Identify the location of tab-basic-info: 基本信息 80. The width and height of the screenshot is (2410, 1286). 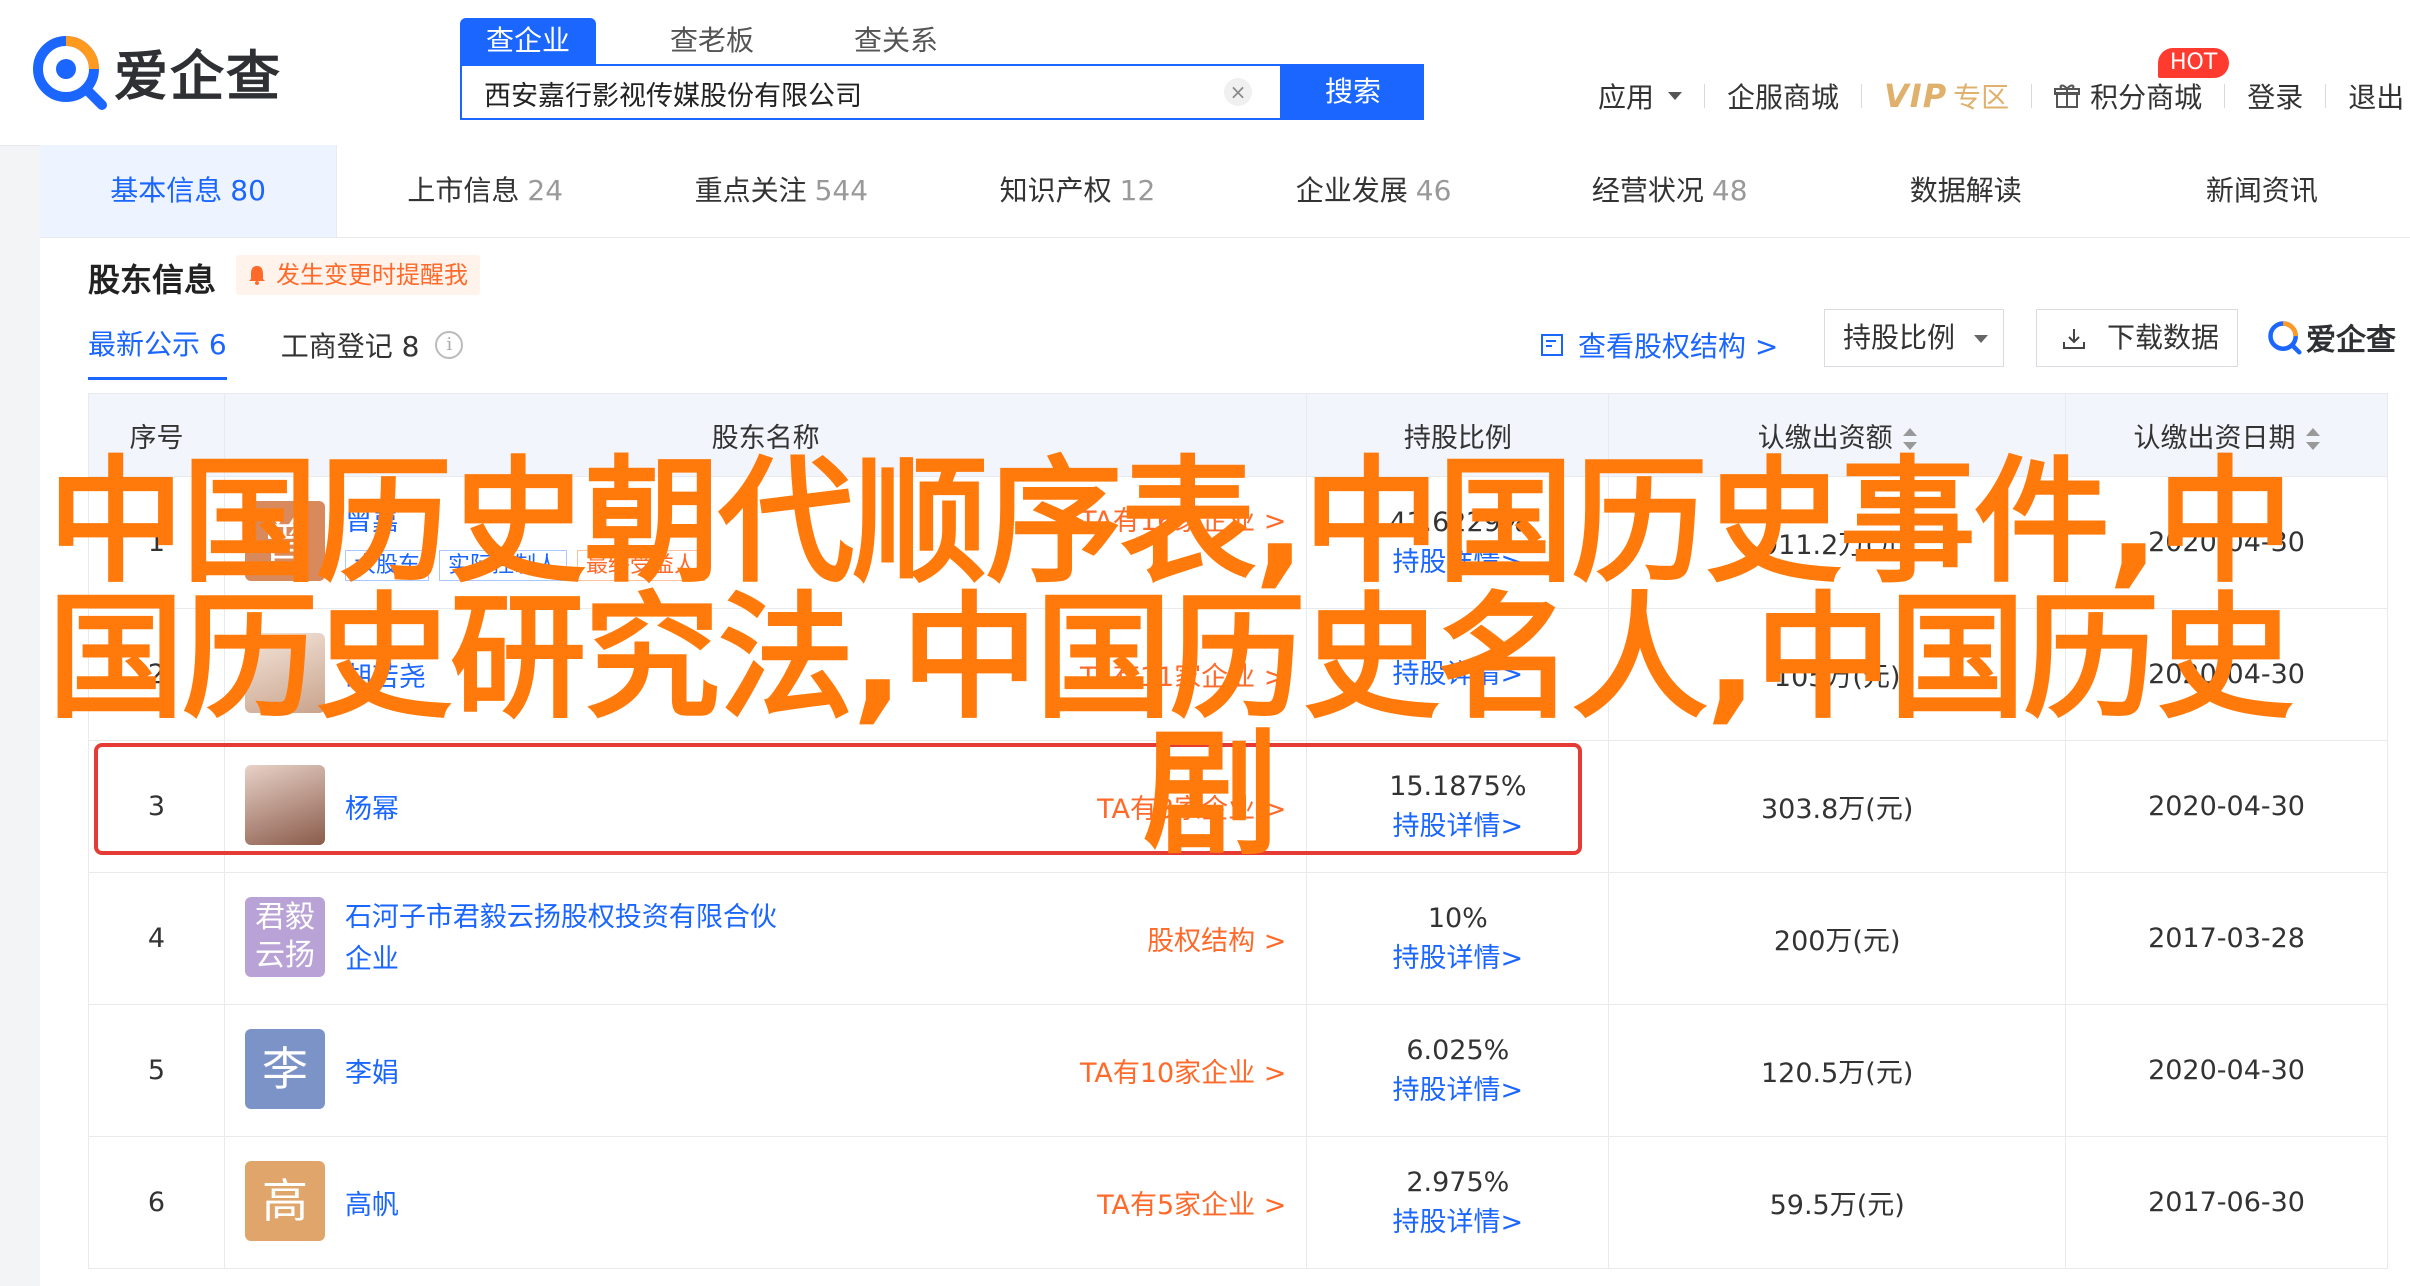
(189, 191).